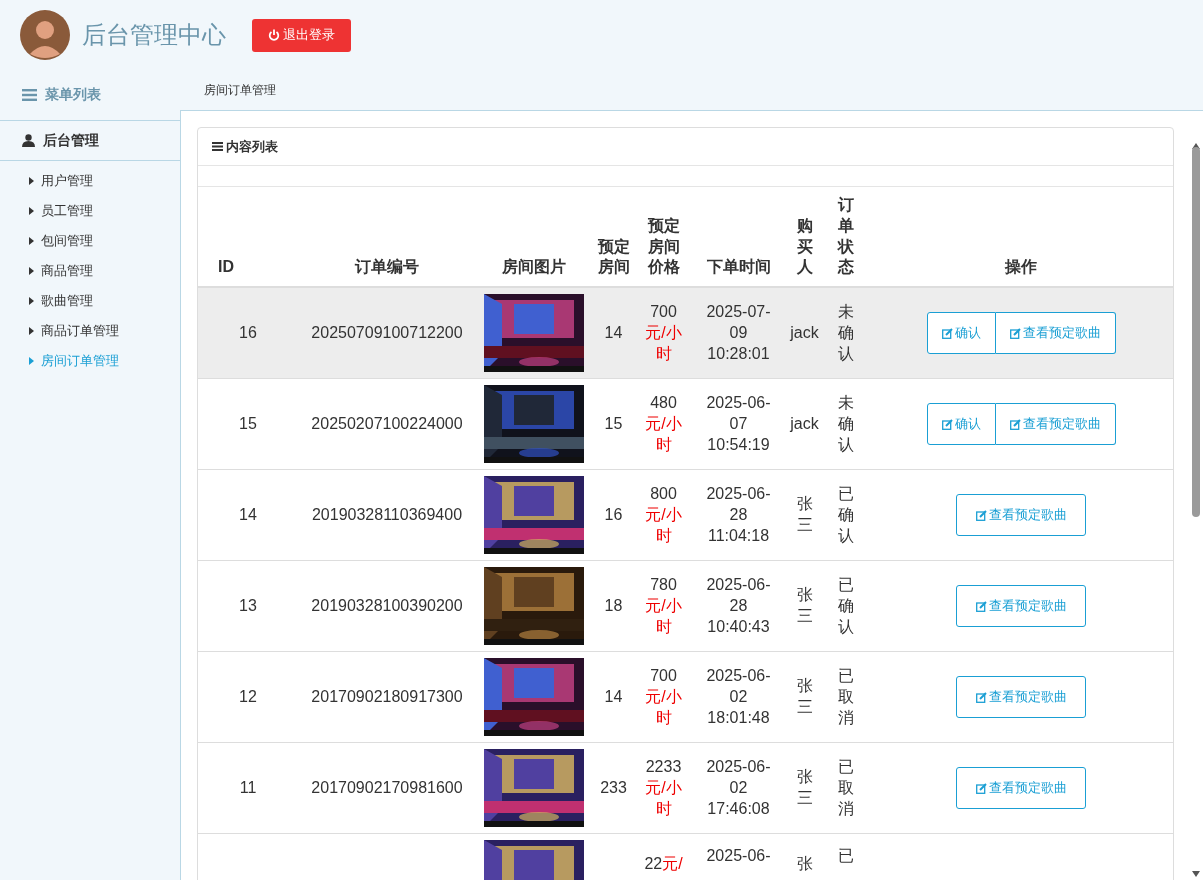 This screenshot has width=1203, height=880. Describe the element at coordinates (248, 696) in the screenshot. I see `id-cell: 12` at that location.